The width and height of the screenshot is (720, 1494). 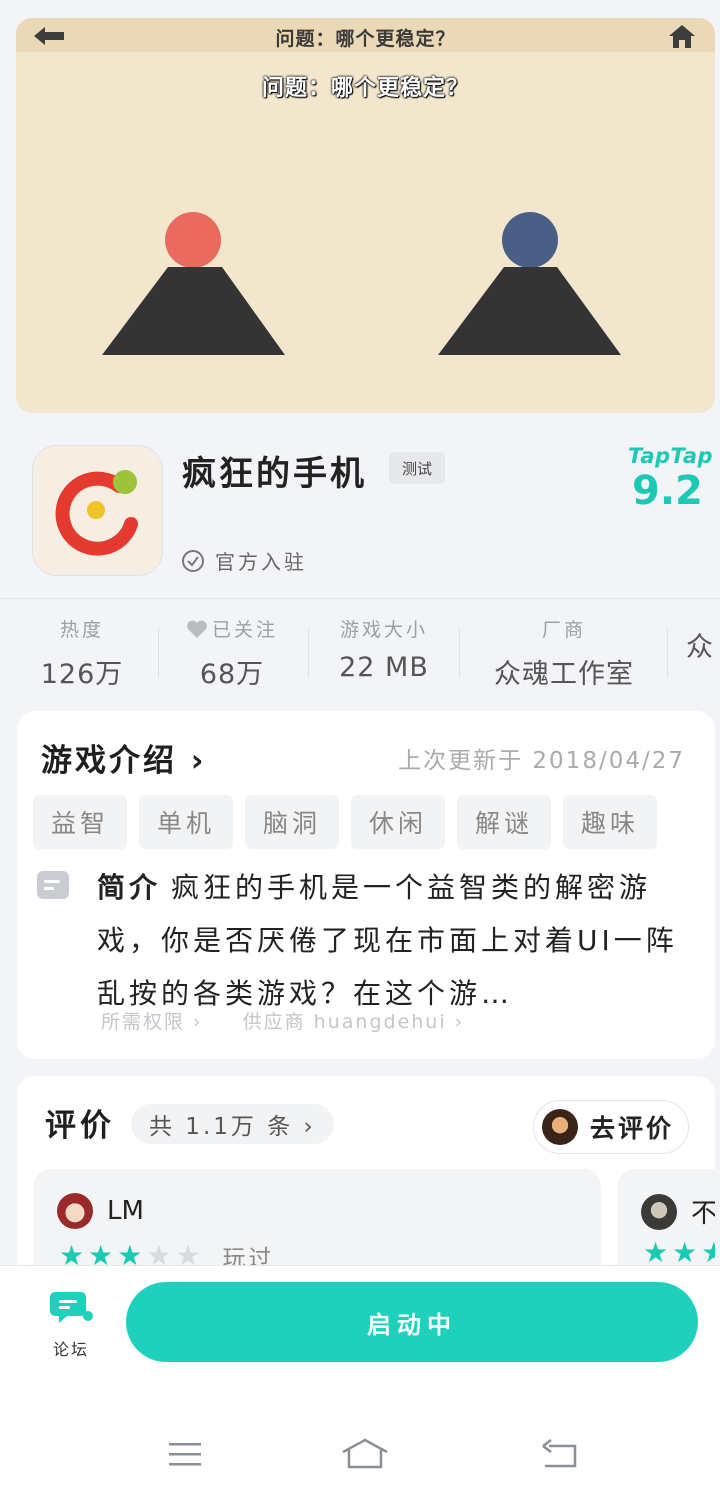 What do you see at coordinates (193, 311) in the screenshot?
I see `left-trapezoid` at bounding box center [193, 311].